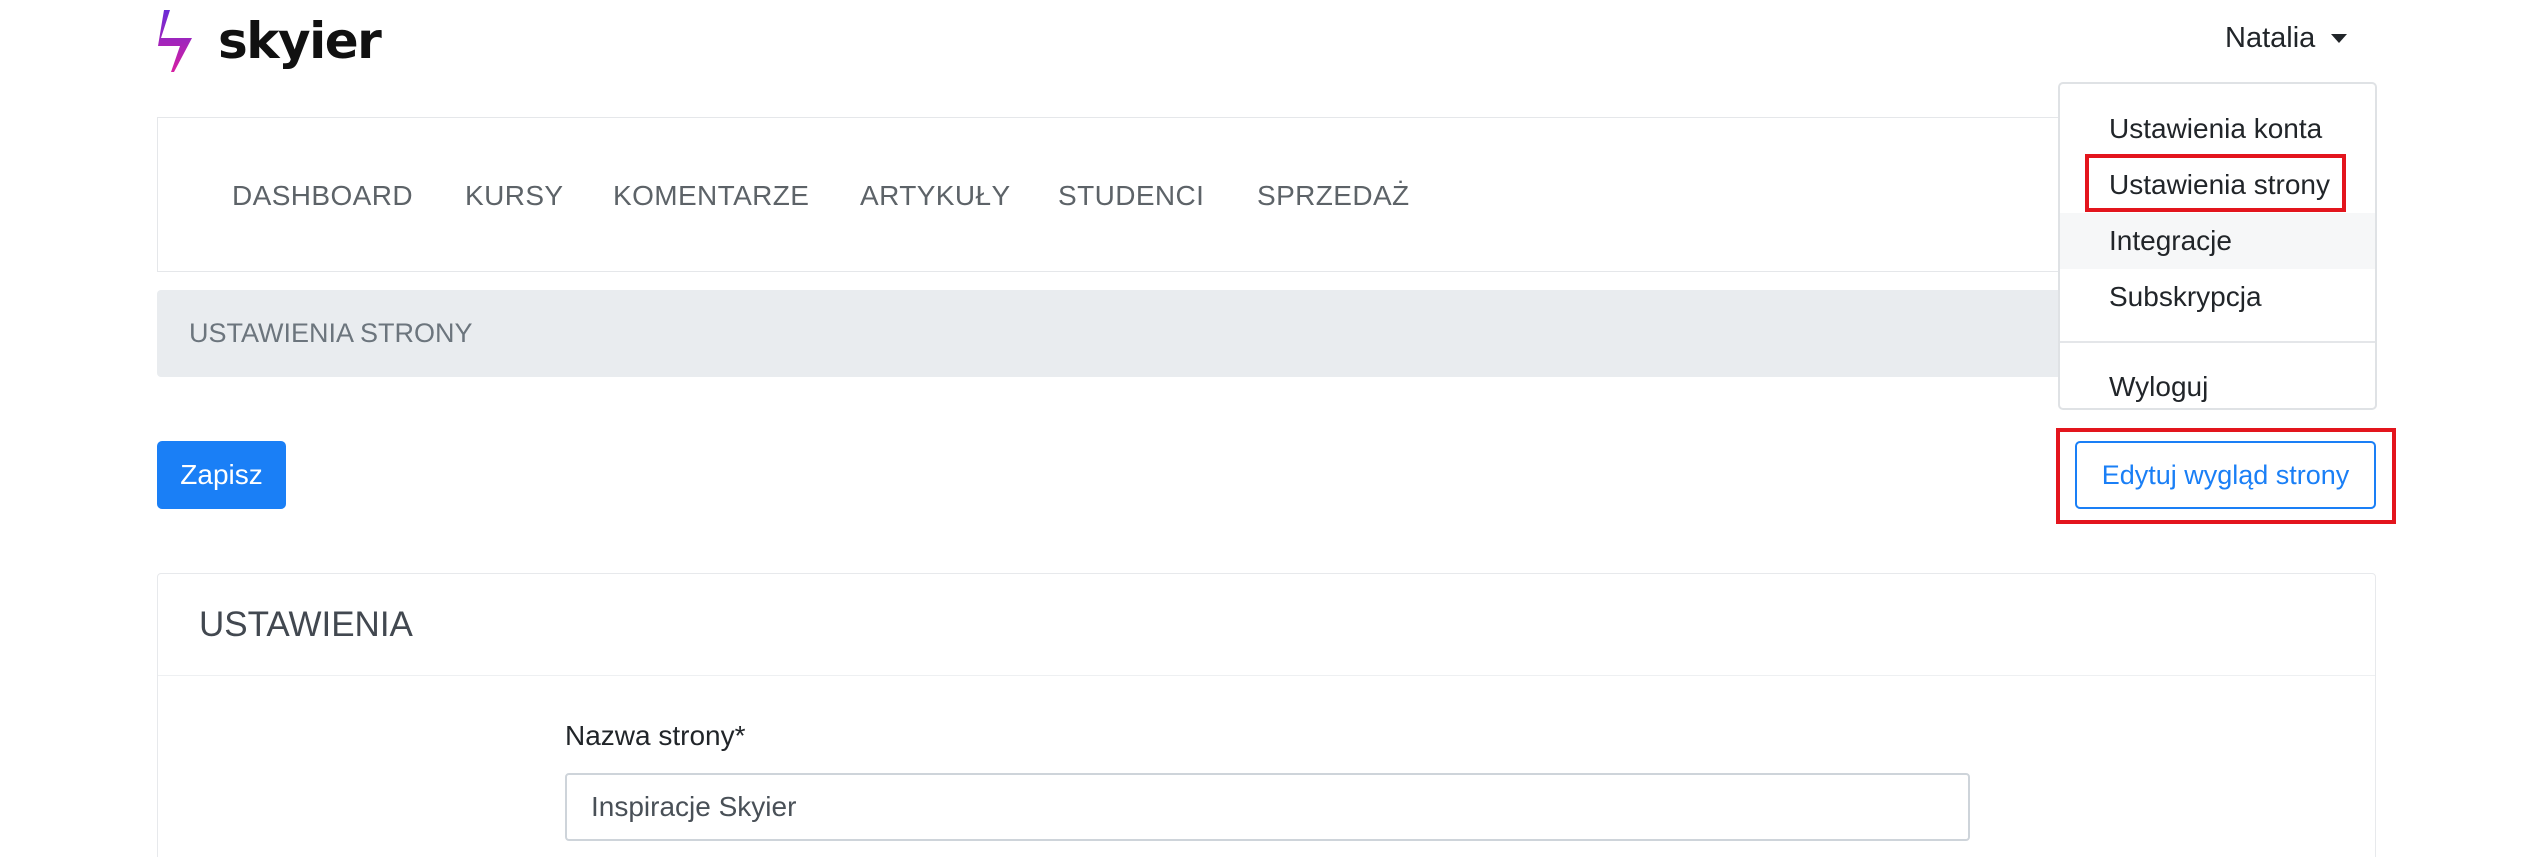  What do you see at coordinates (2217, 129) in the screenshot?
I see `menu-item-account-settings: Ustawienia konta` at bounding box center [2217, 129].